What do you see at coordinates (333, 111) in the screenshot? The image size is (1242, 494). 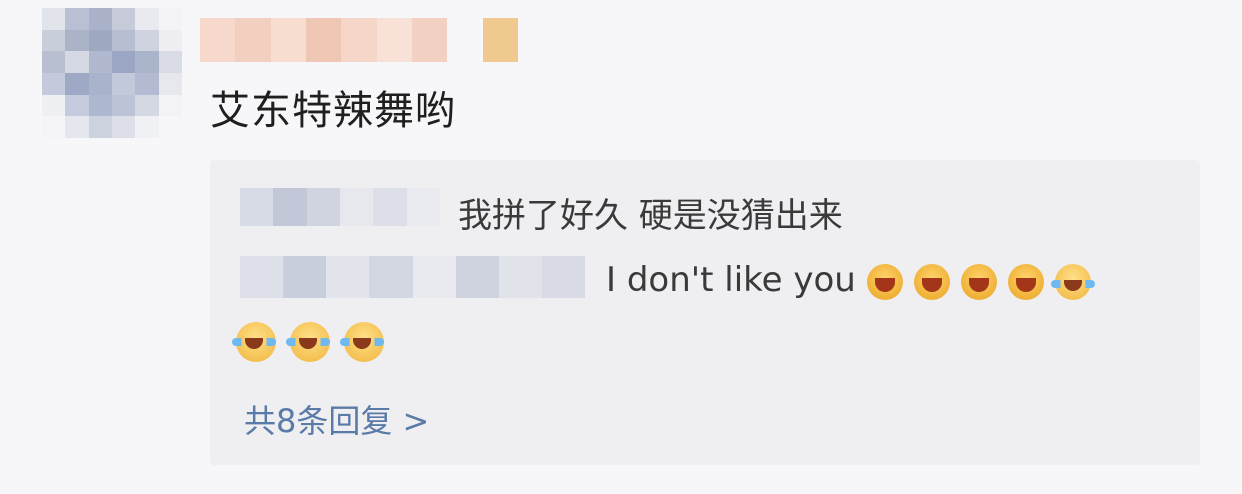 I see `comment-text: 艾东特辣舞哟` at bounding box center [333, 111].